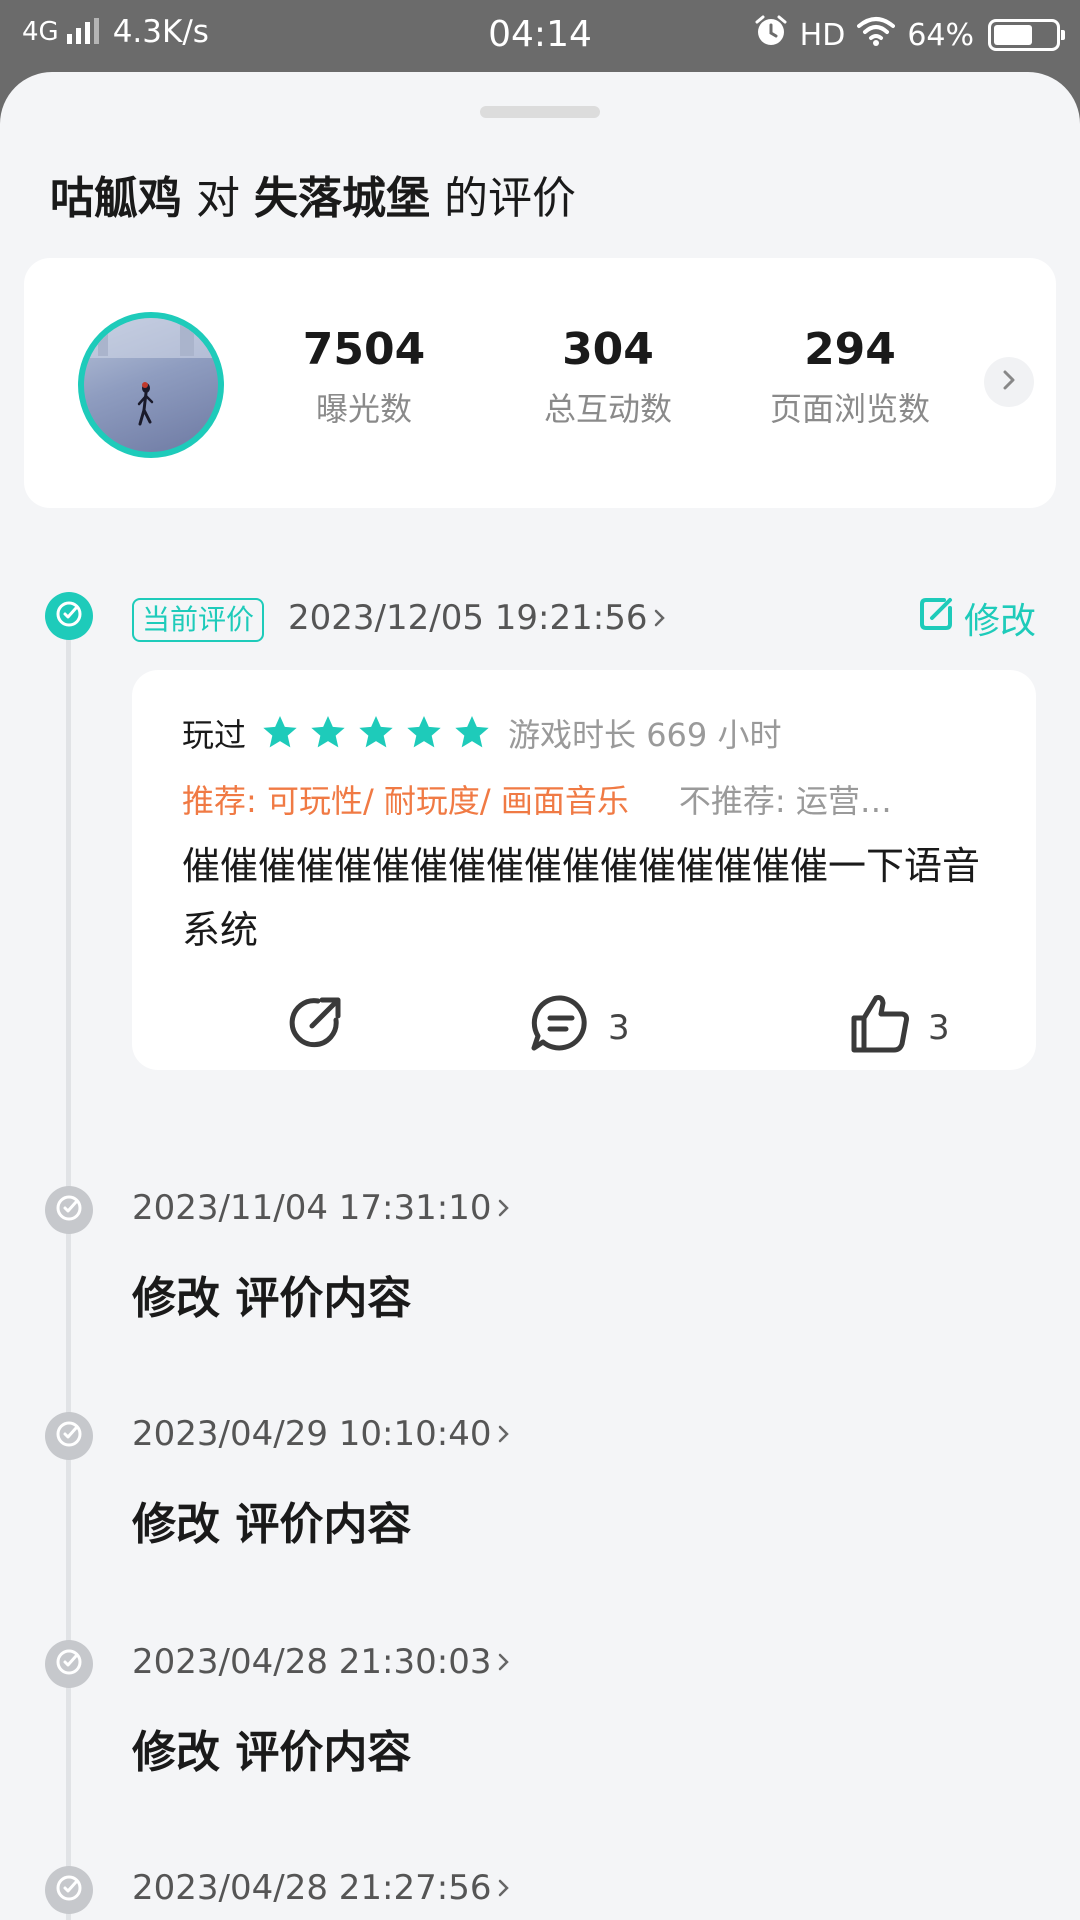  What do you see at coordinates (849, 409) in the screenshot?
I see `stat-label: 页面浏览数` at bounding box center [849, 409].